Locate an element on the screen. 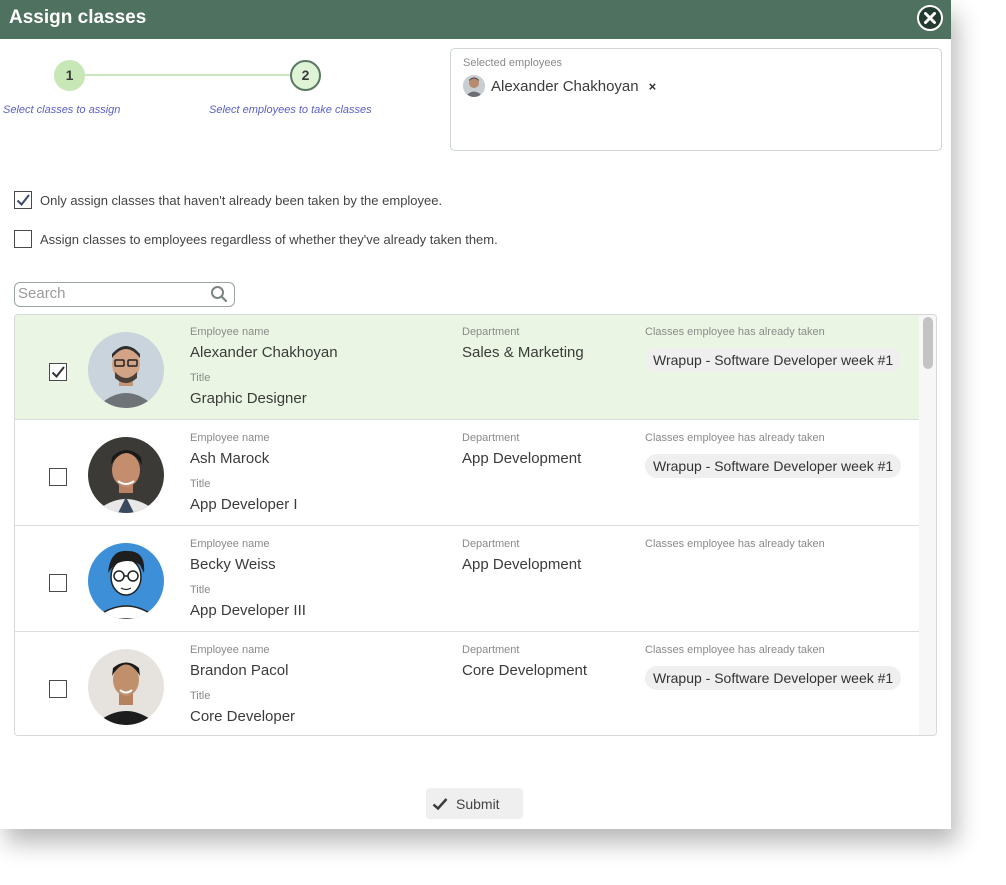 The width and height of the screenshot is (1006, 885). table-scrollbar is located at coordinates (927, 525).